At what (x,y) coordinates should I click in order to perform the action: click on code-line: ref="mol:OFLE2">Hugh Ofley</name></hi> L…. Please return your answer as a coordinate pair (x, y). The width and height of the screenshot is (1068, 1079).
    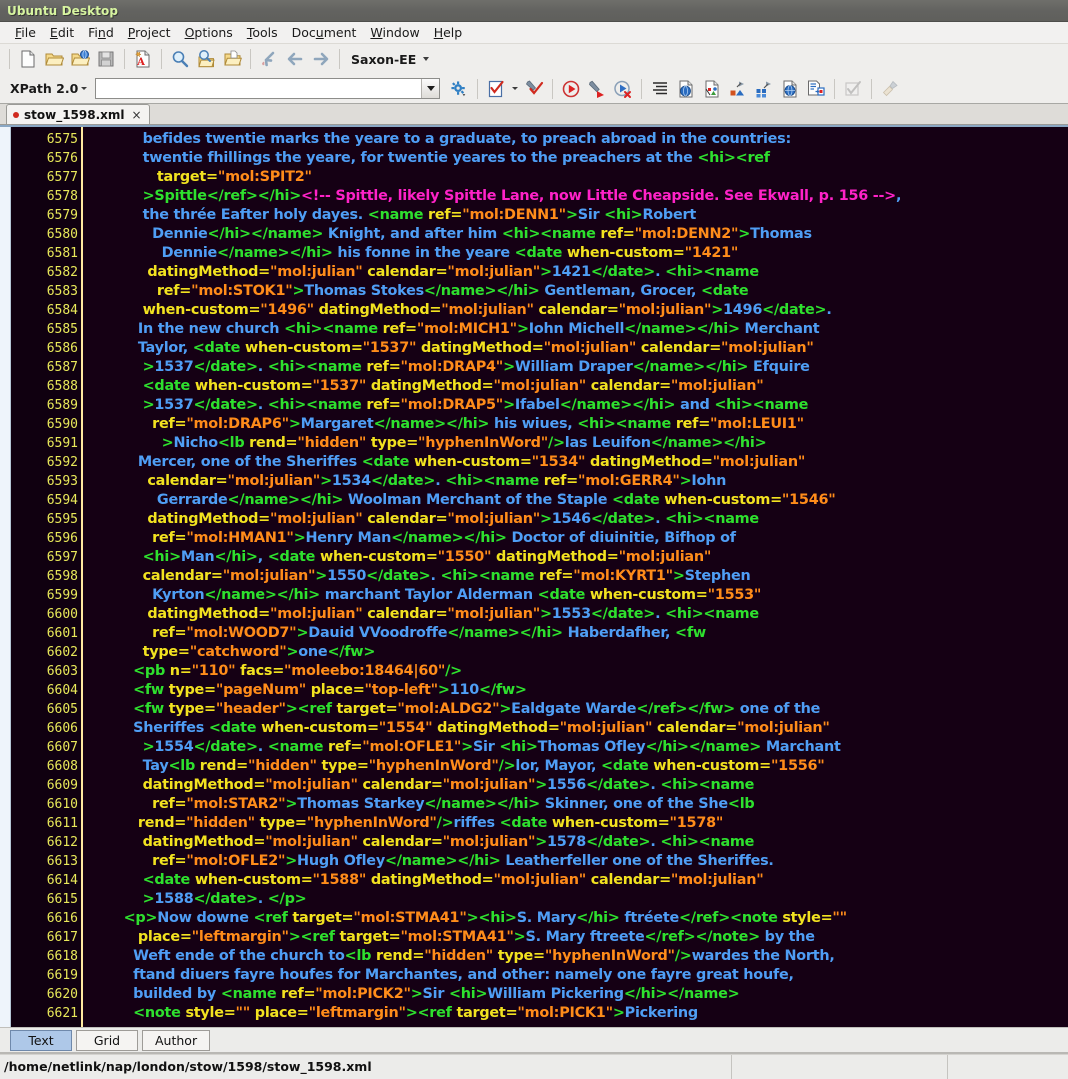
    Looking at the image, I should click on (575, 861).